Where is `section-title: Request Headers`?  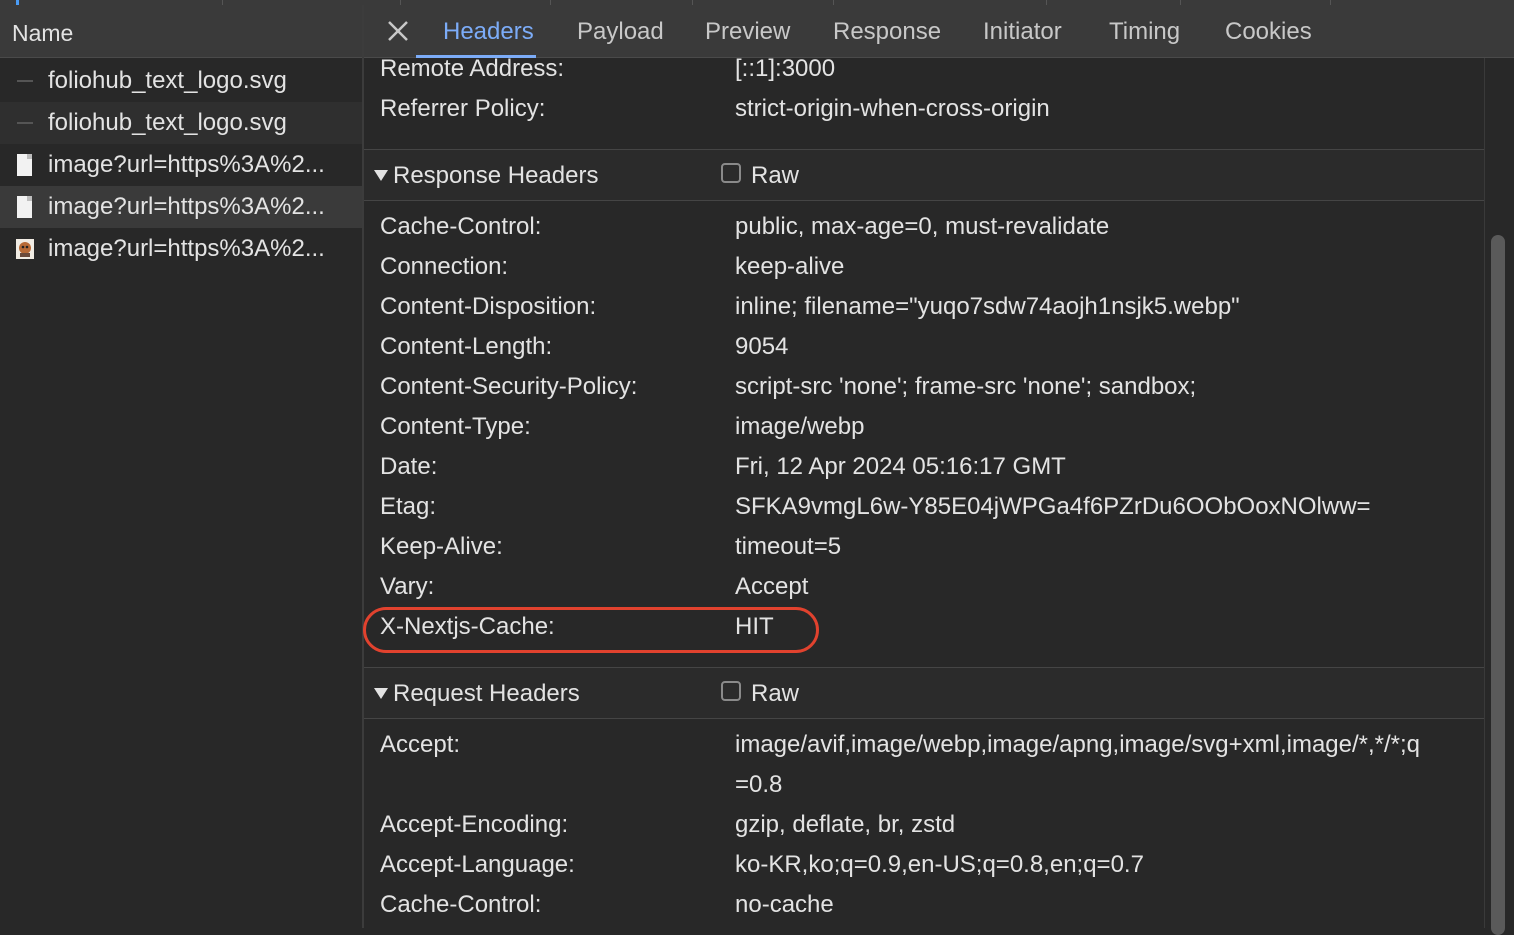 section-title: Request Headers is located at coordinates (486, 693).